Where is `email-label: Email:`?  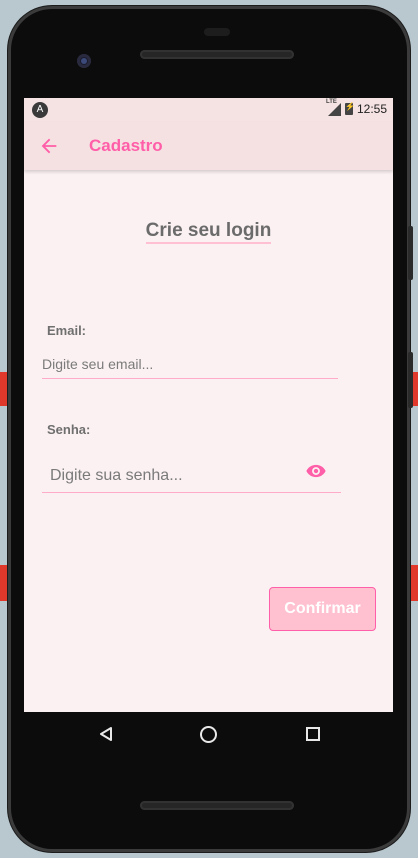
email-label: Email: is located at coordinates (67, 330).